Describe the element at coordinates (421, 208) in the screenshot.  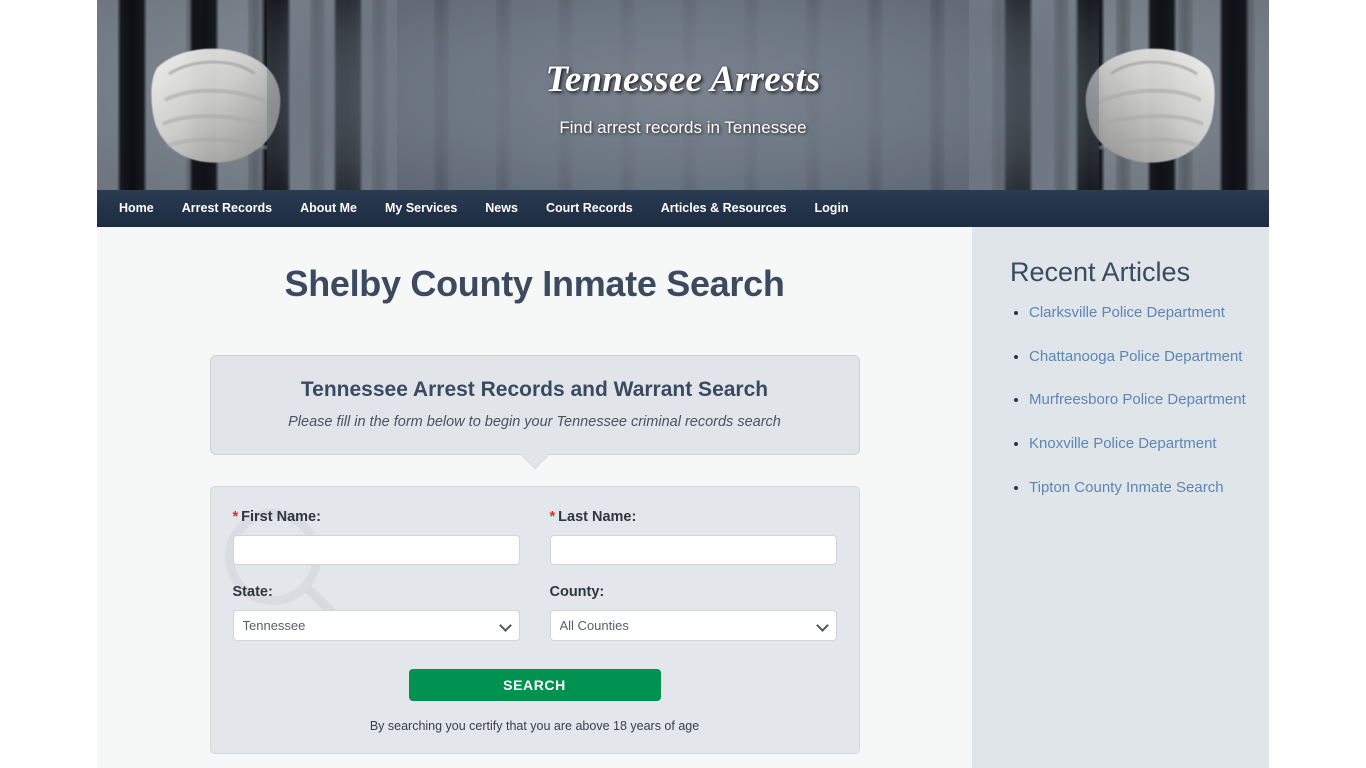
I see `nav-item-my-services: My Services` at that location.